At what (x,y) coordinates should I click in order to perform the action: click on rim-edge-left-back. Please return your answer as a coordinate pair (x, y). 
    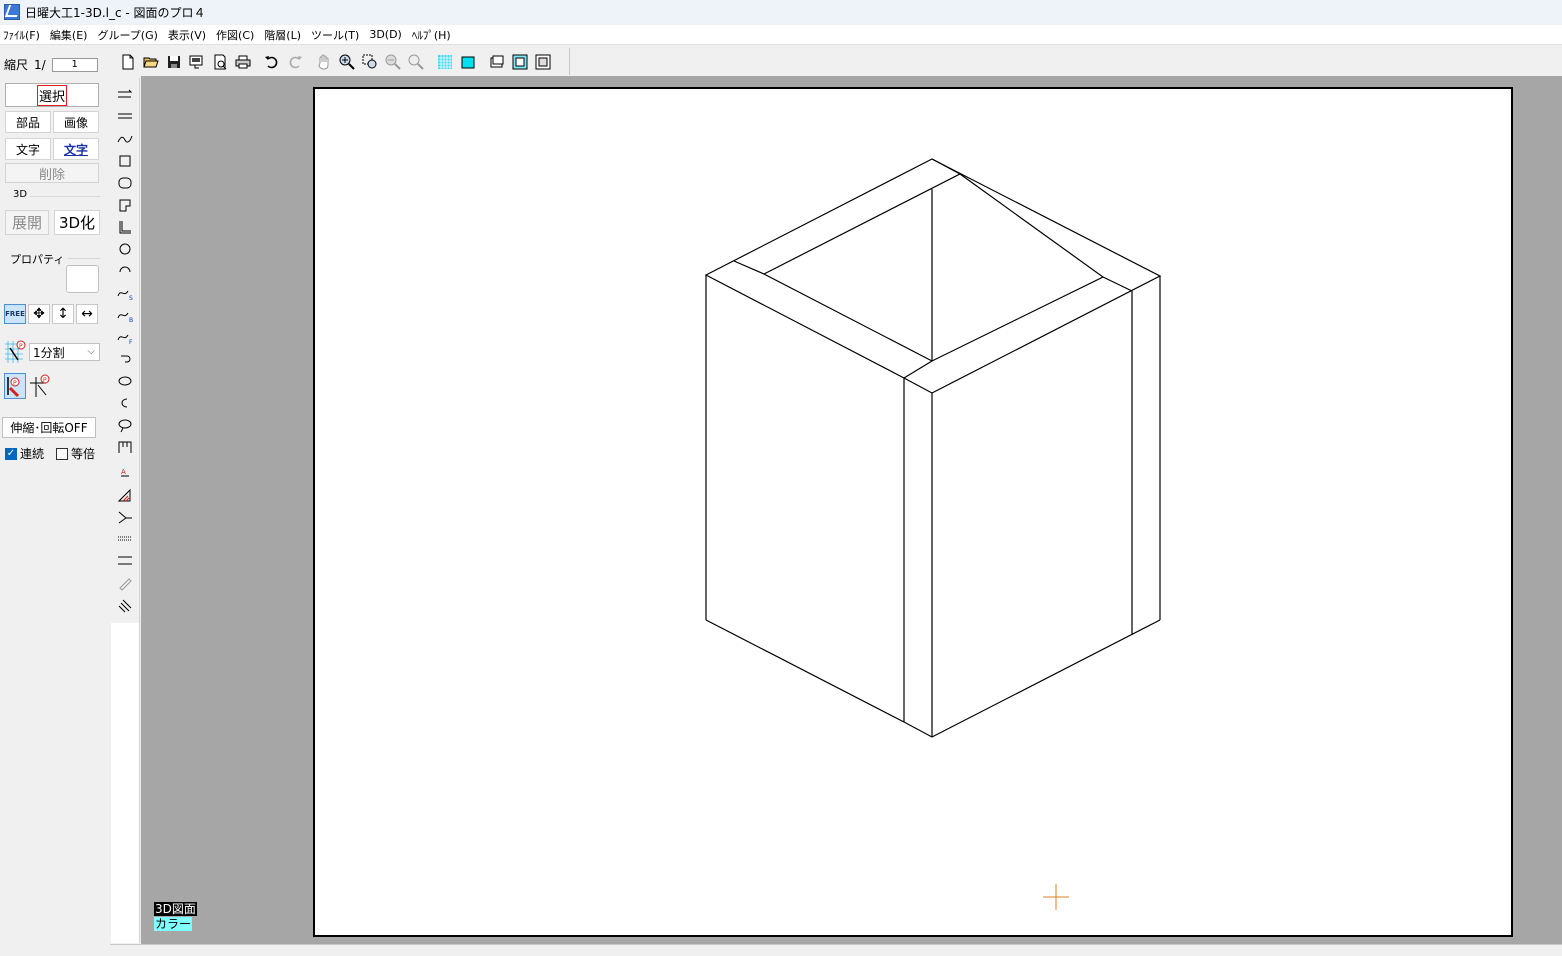
    Looking at the image, I should click on (749, 267).